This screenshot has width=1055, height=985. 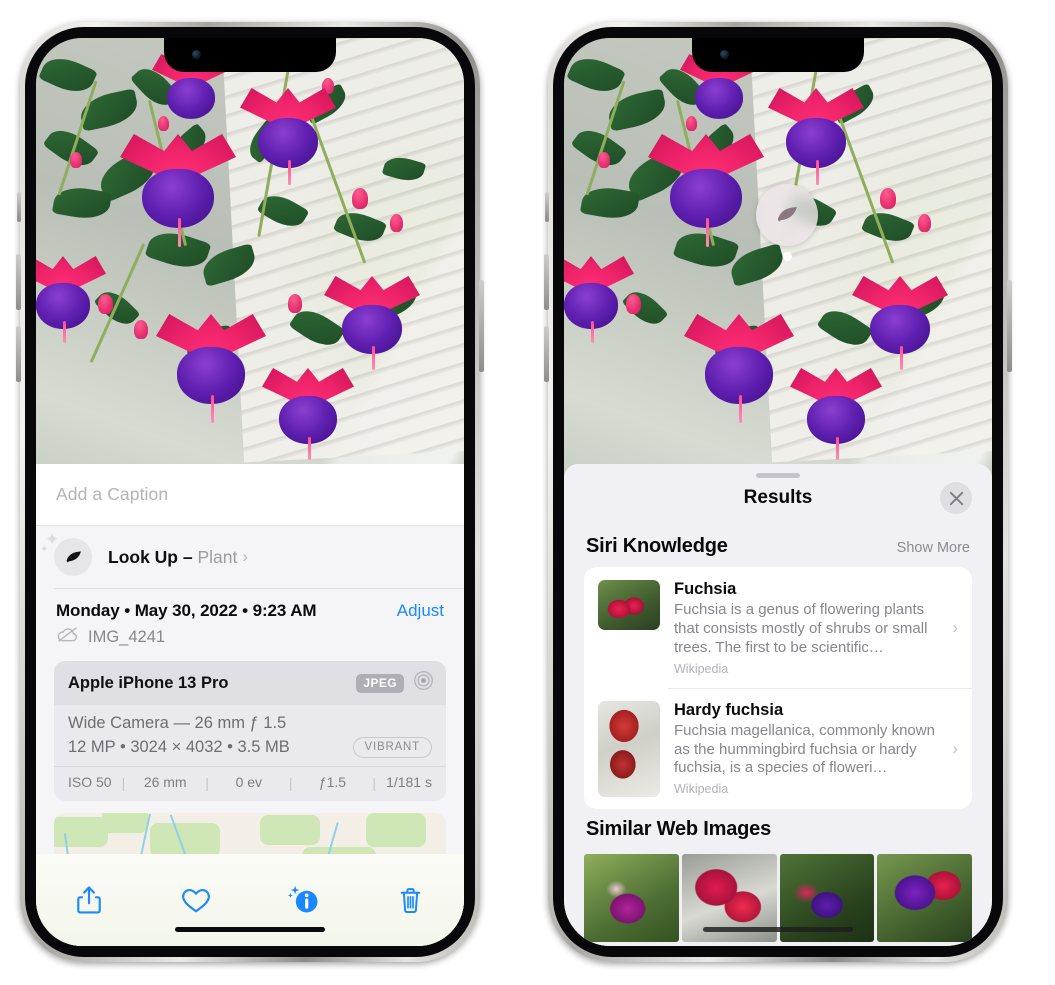 What do you see at coordinates (678, 828) in the screenshot?
I see `section-title-similar-web-images: Similar Web Images` at bounding box center [678, 828].